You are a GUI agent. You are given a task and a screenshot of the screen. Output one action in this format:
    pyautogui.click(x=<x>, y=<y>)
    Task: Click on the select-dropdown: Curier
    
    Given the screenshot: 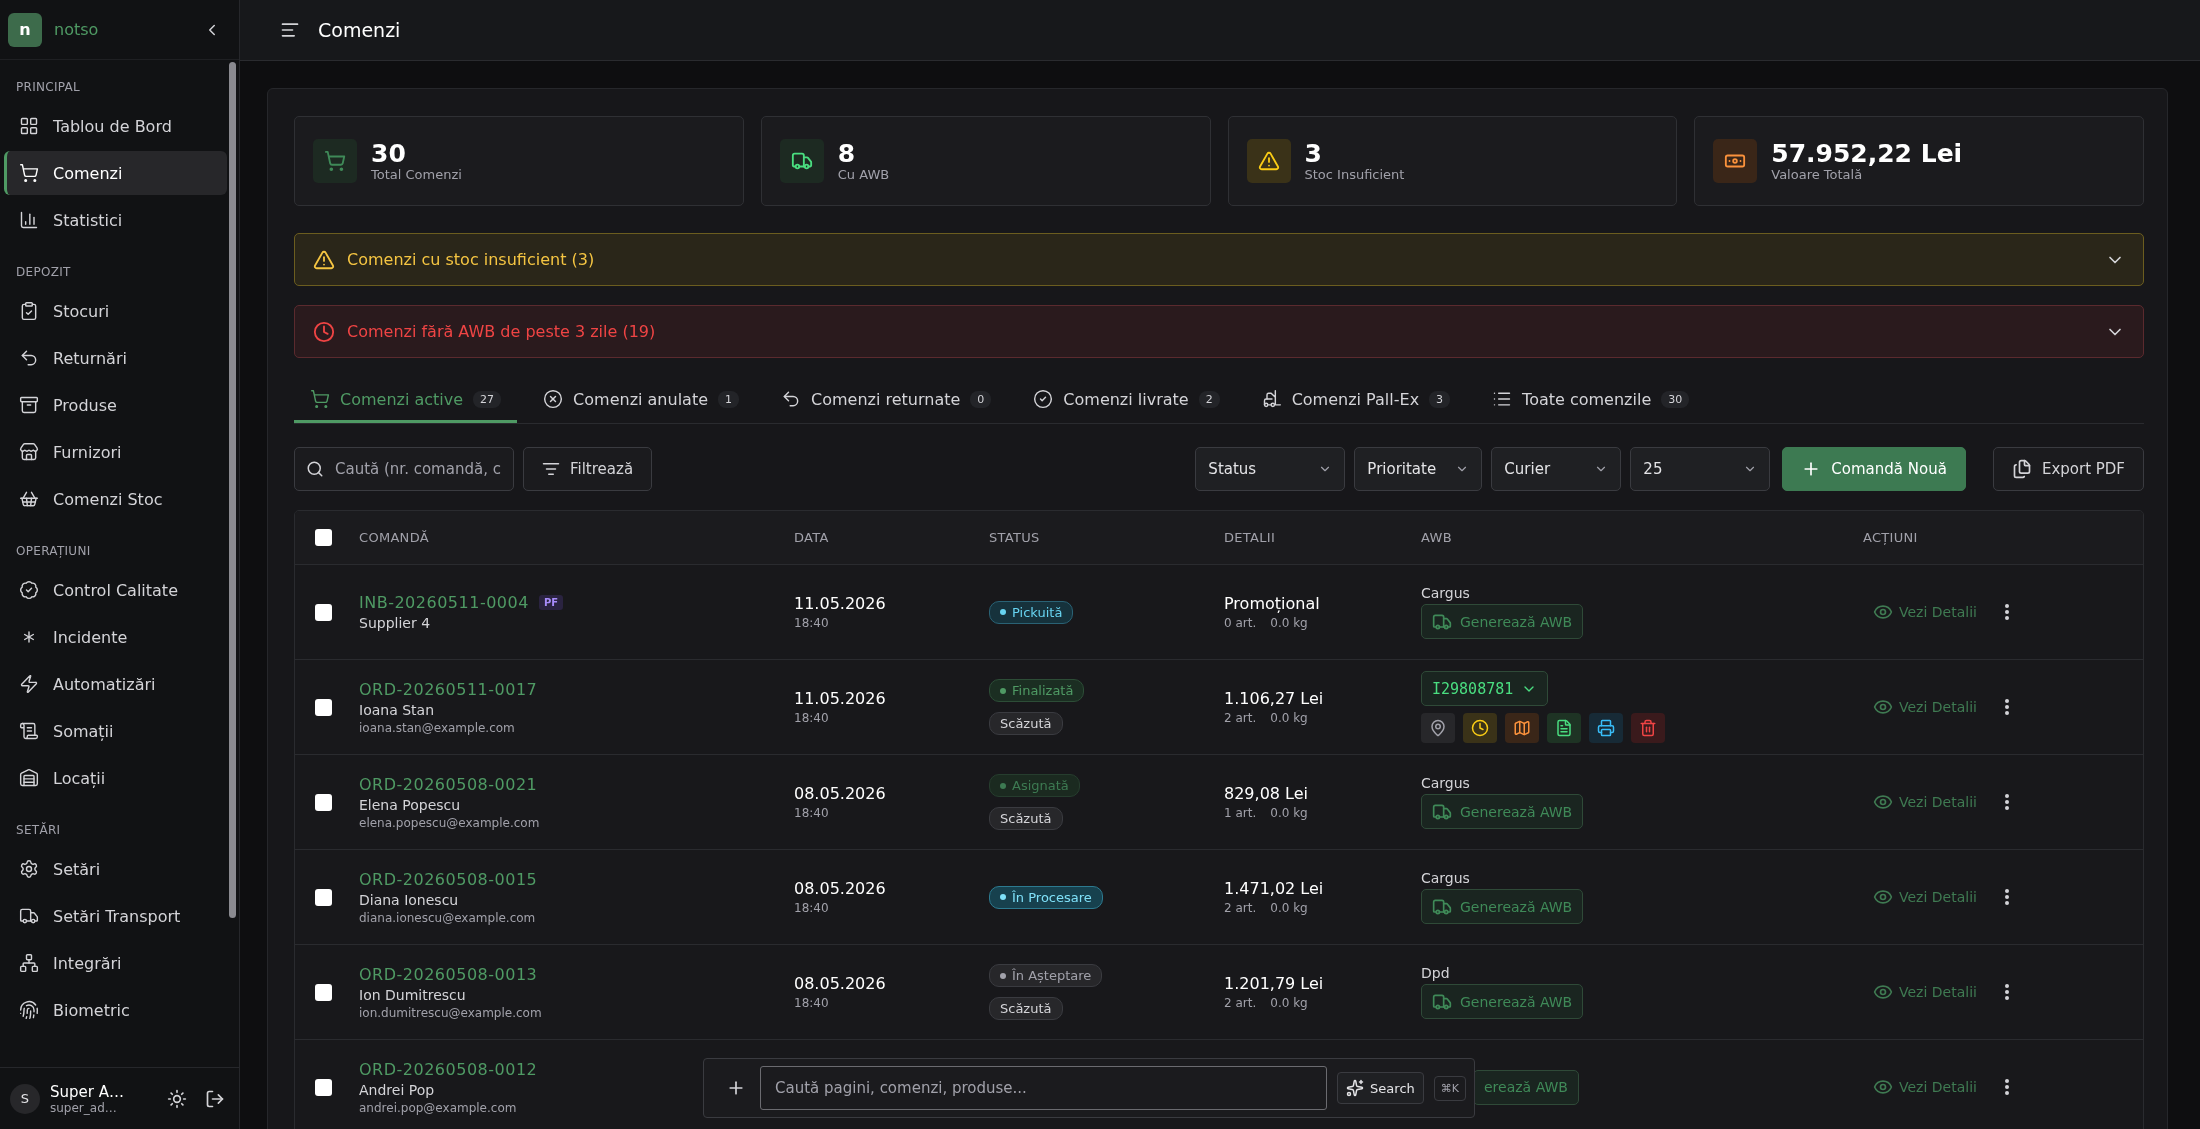 What is the action you would take?
    pyautogui.click(x=1556, y=469)
    